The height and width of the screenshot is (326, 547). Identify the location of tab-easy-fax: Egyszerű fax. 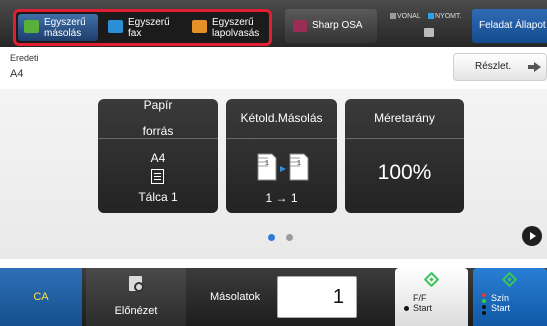
(142, 27).